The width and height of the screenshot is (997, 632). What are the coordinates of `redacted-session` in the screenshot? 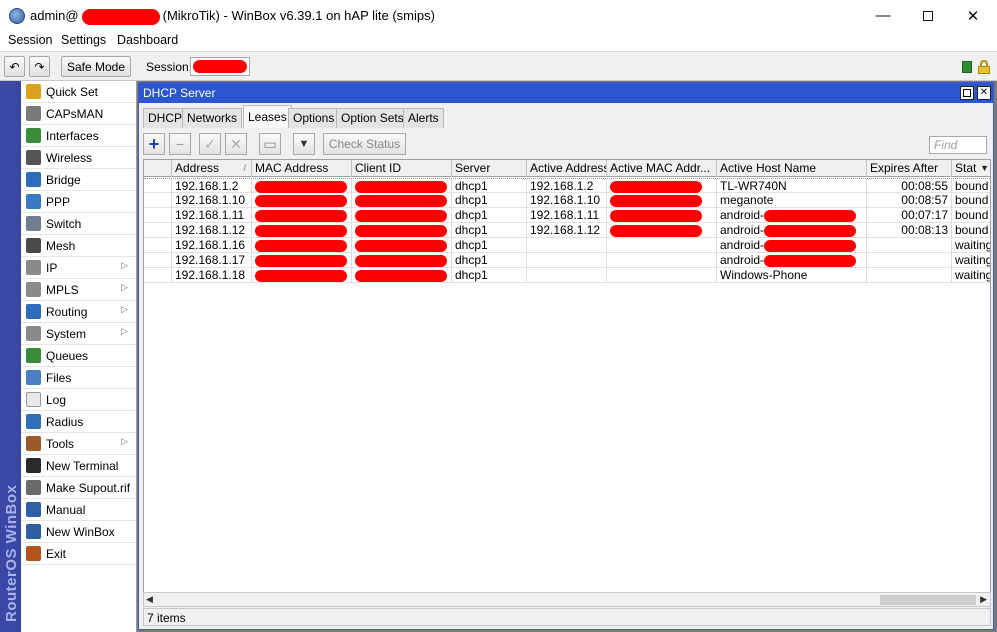 It's located at (220, 66).